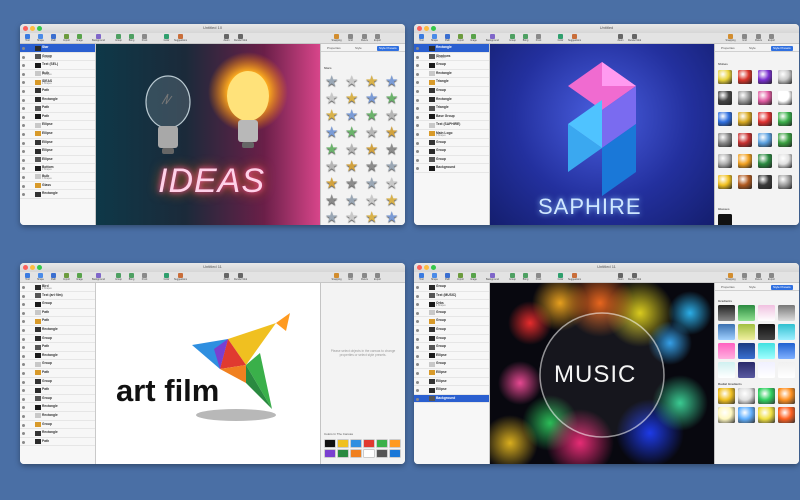 The height and width of the screenshot is (500, 800). Describe the element at coordinates (118, 277) in the screenshot. I see `toolbar-button-group: Group` at that location.